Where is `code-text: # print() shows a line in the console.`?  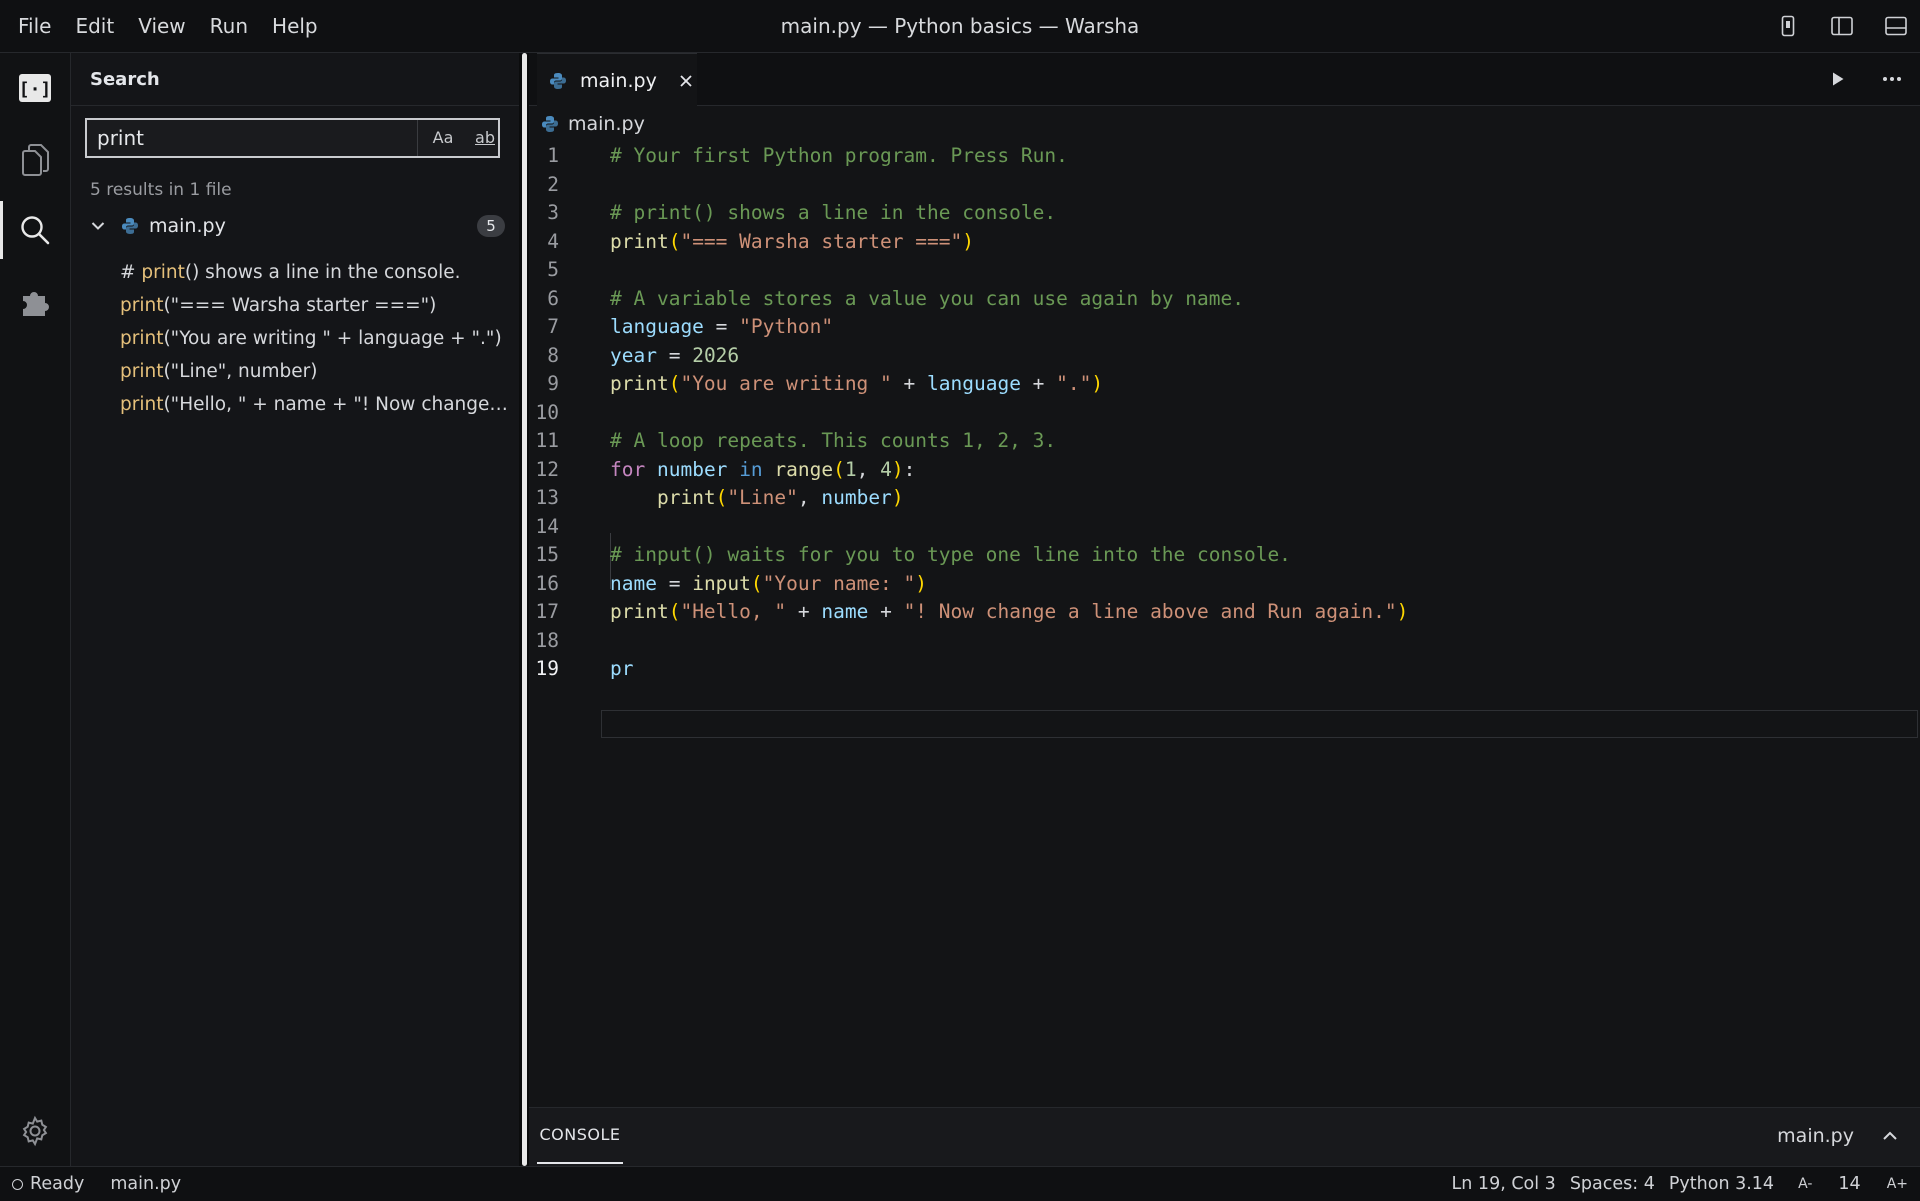 code-text: # print() shows a line in the console. is located at coordinates (833, 213).